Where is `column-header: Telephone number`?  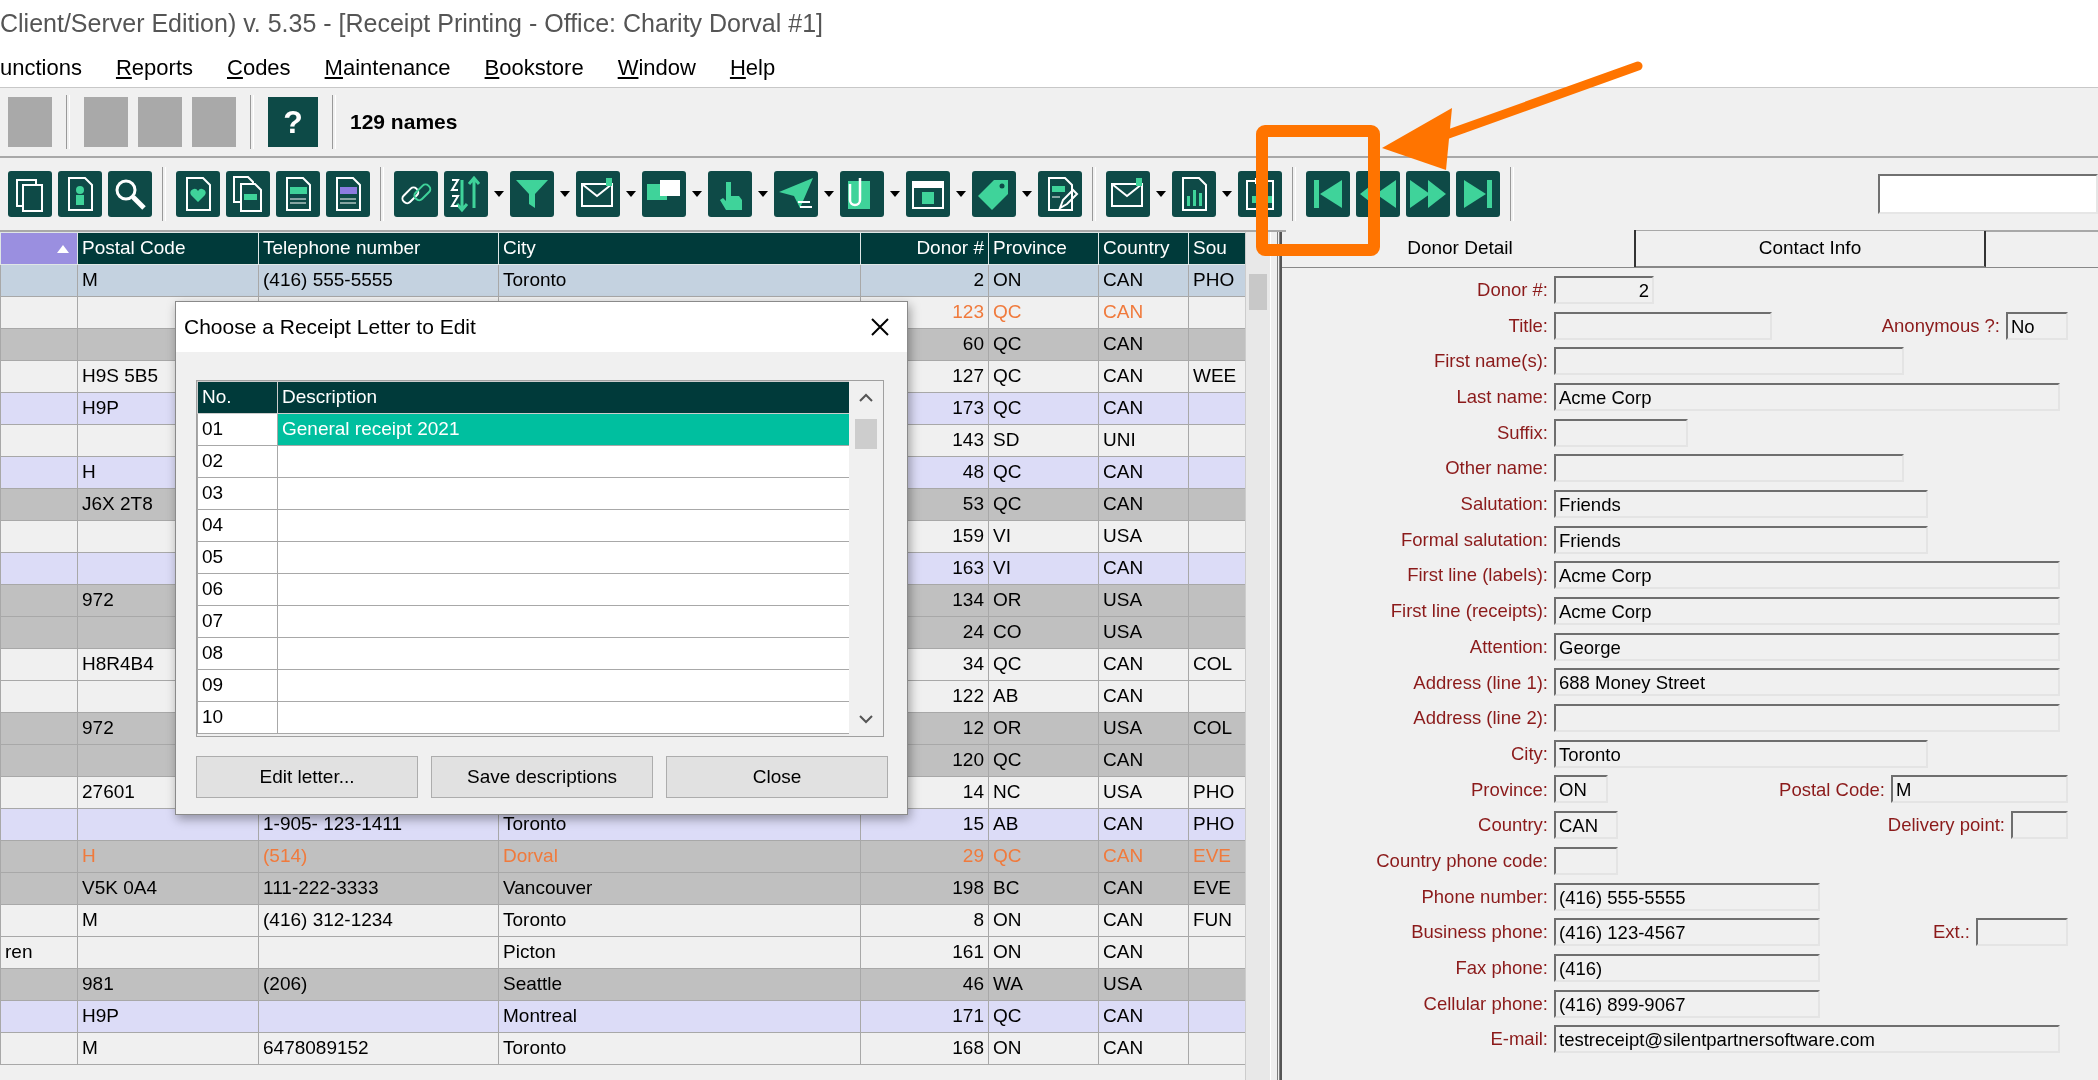 column-header: Telephone number is located at coordinates (378, 248).